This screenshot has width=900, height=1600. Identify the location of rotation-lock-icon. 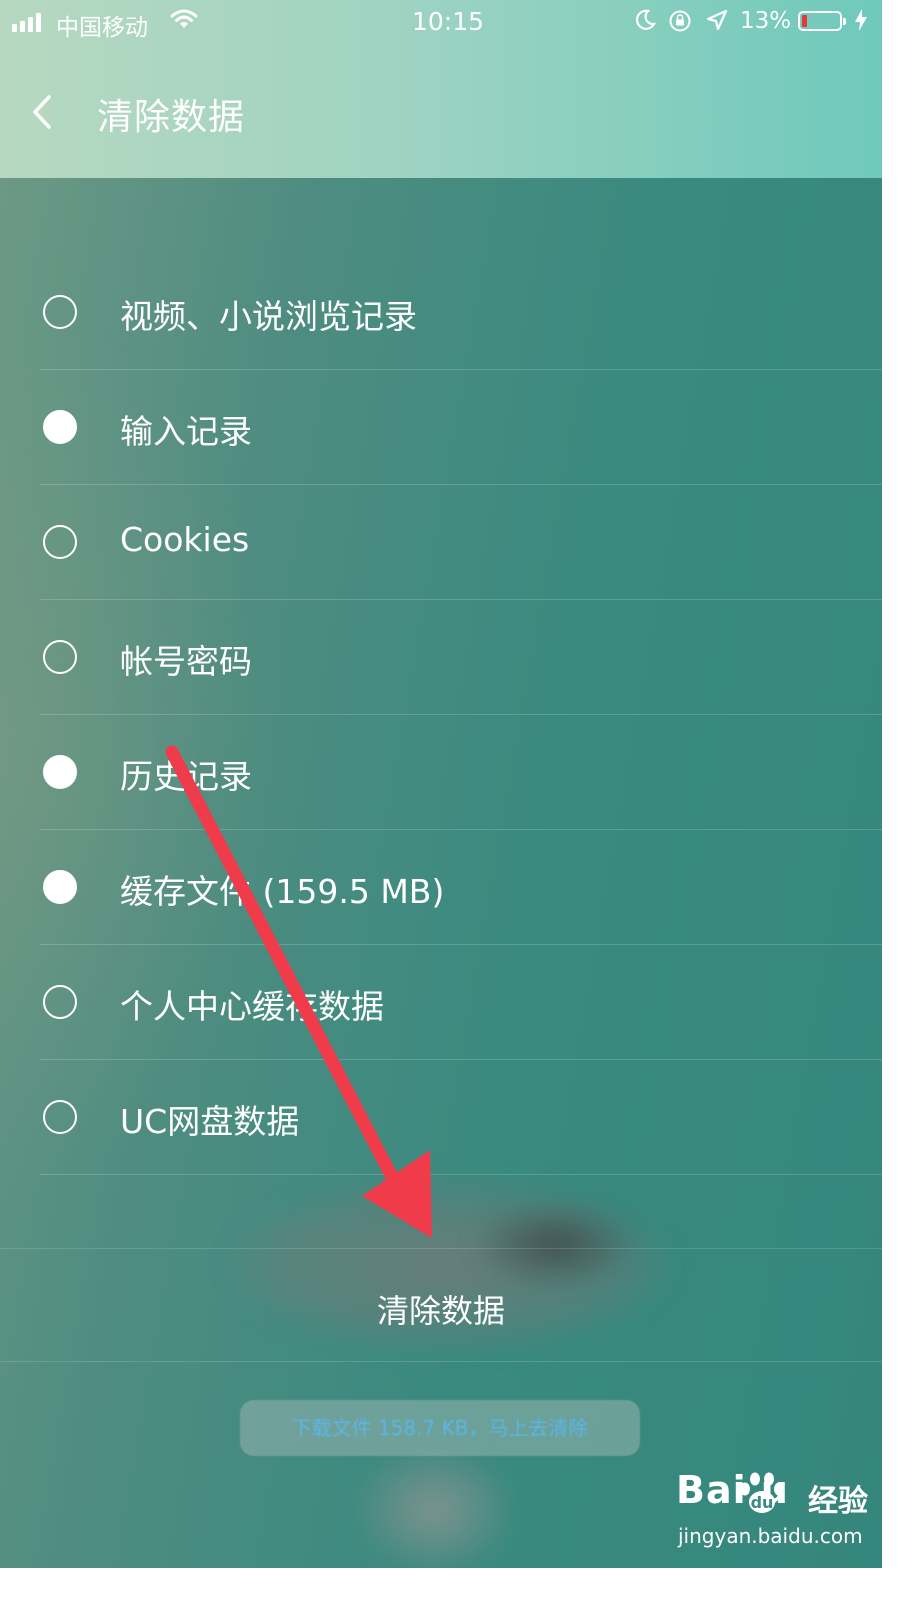
(680, 24).